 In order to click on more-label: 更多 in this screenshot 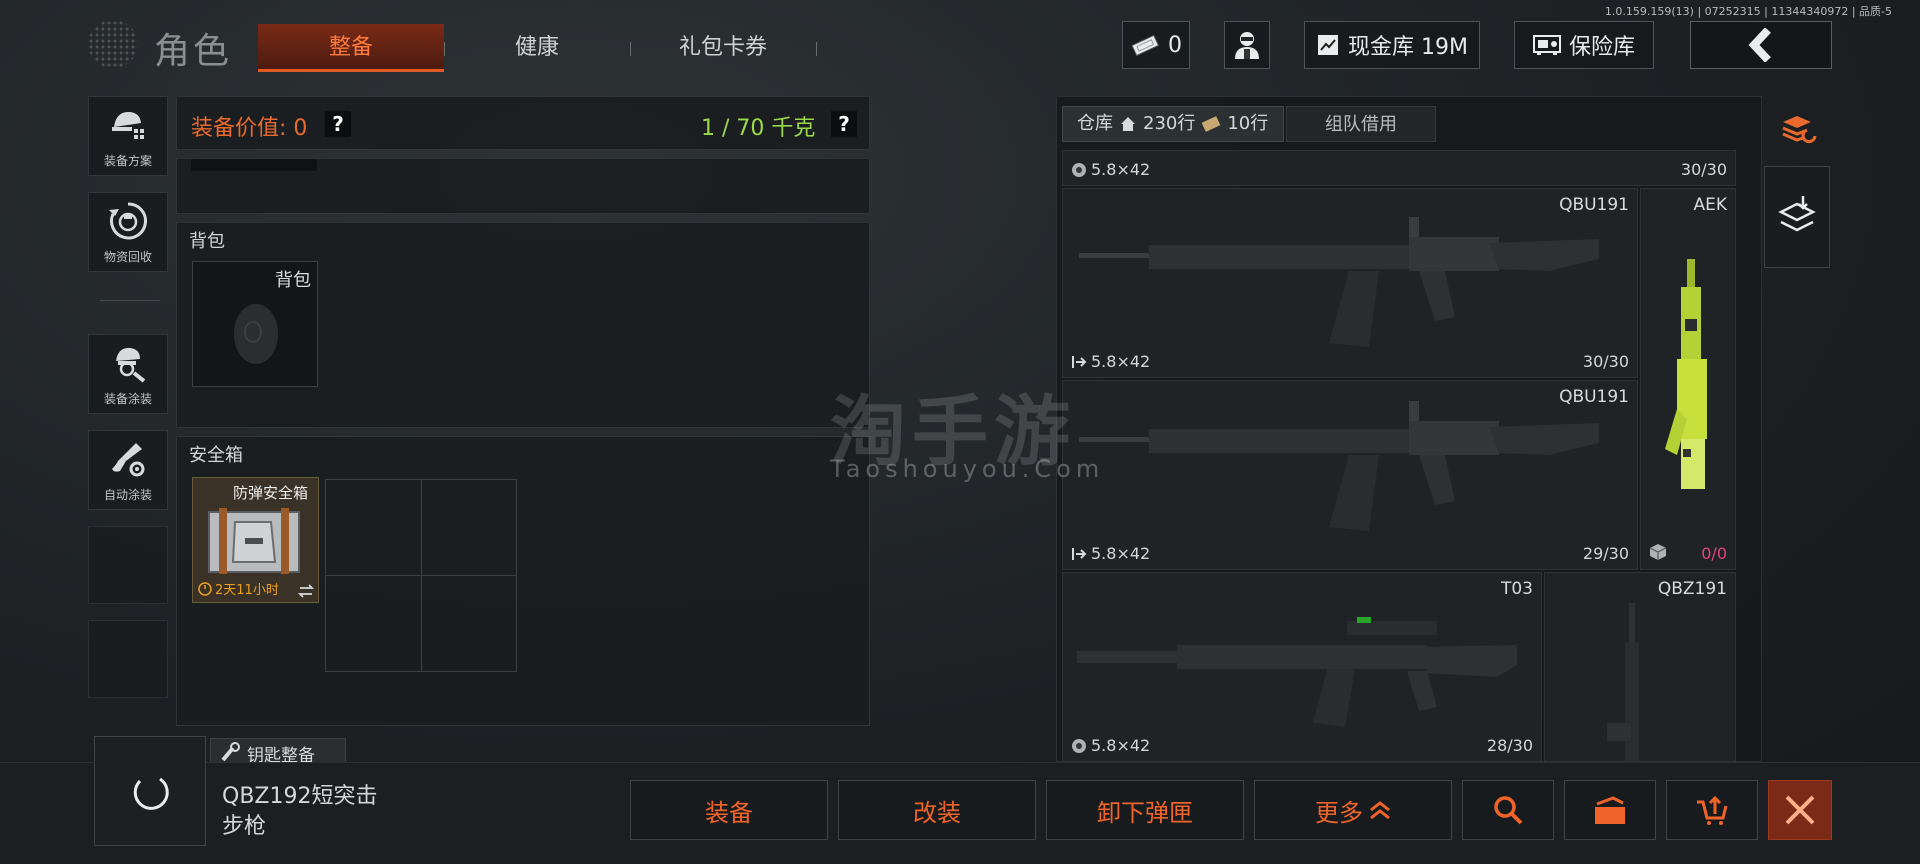, I will do `click(1339, 812)`.